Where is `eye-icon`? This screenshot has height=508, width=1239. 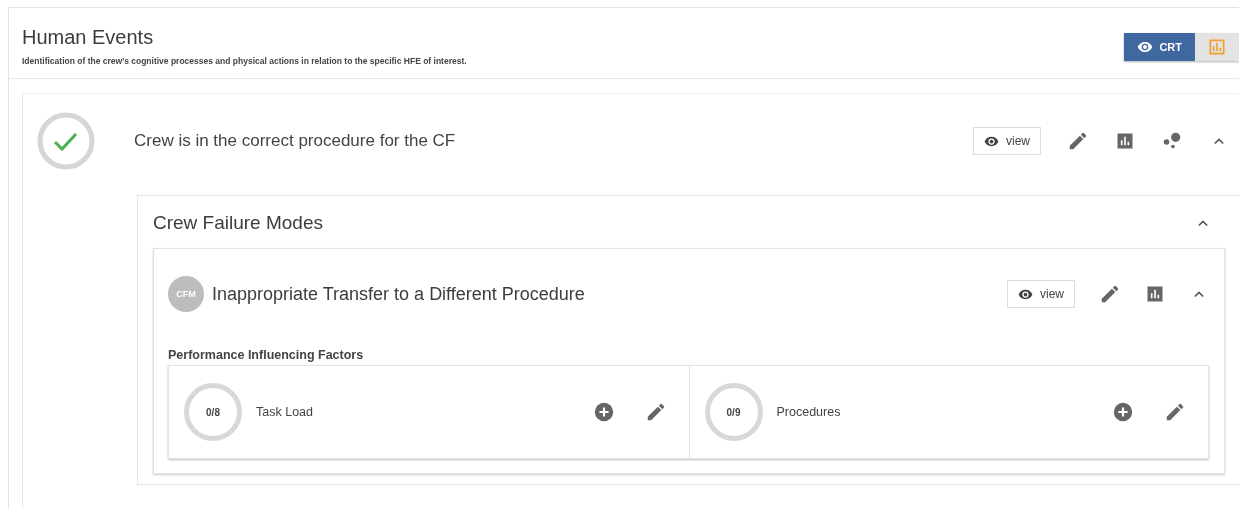 eye-icon is located at coordinates (1145, 47).